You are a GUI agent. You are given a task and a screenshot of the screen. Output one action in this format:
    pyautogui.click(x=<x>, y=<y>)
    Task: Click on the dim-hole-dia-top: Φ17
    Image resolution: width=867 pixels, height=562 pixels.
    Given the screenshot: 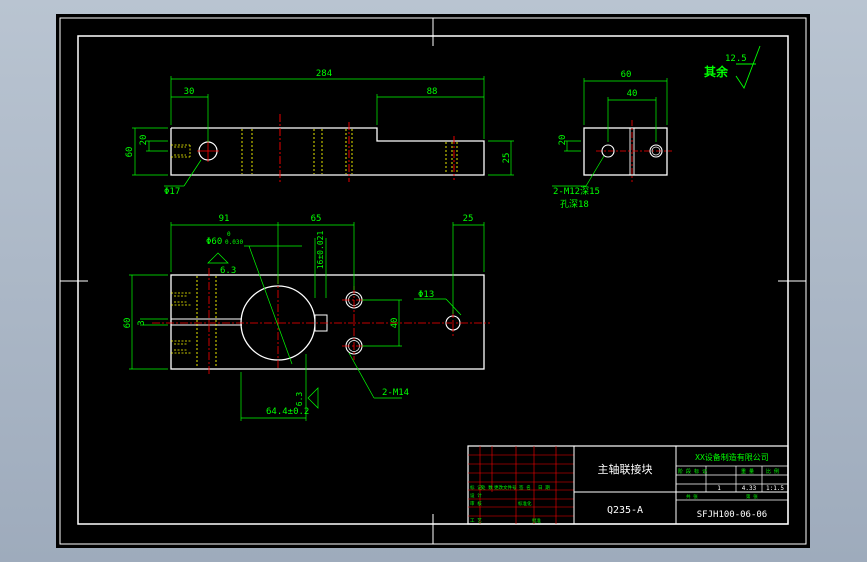 What is the action you would take?
    pyautogui.click(x=172, y=192)
    